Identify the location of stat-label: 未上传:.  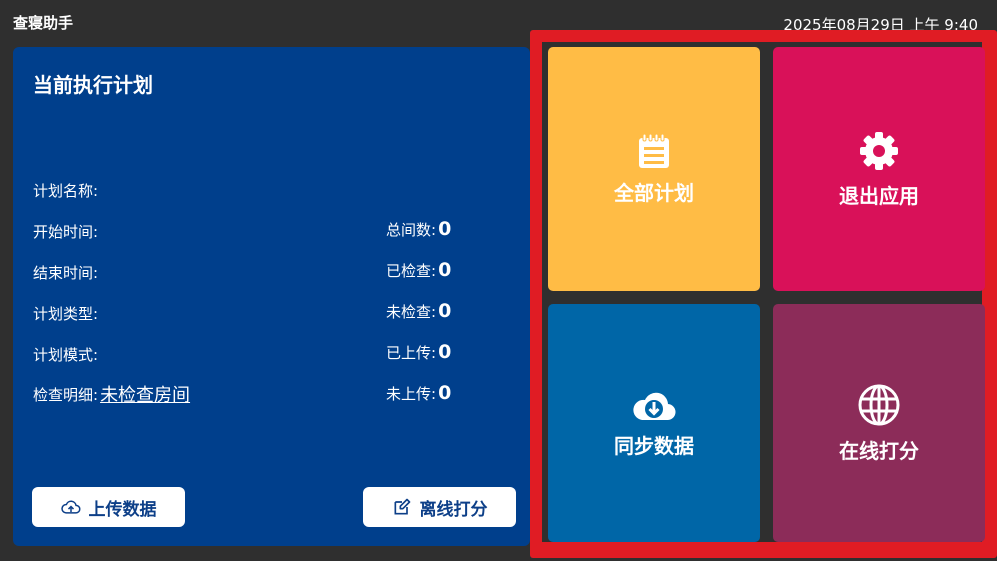
(411, 393).